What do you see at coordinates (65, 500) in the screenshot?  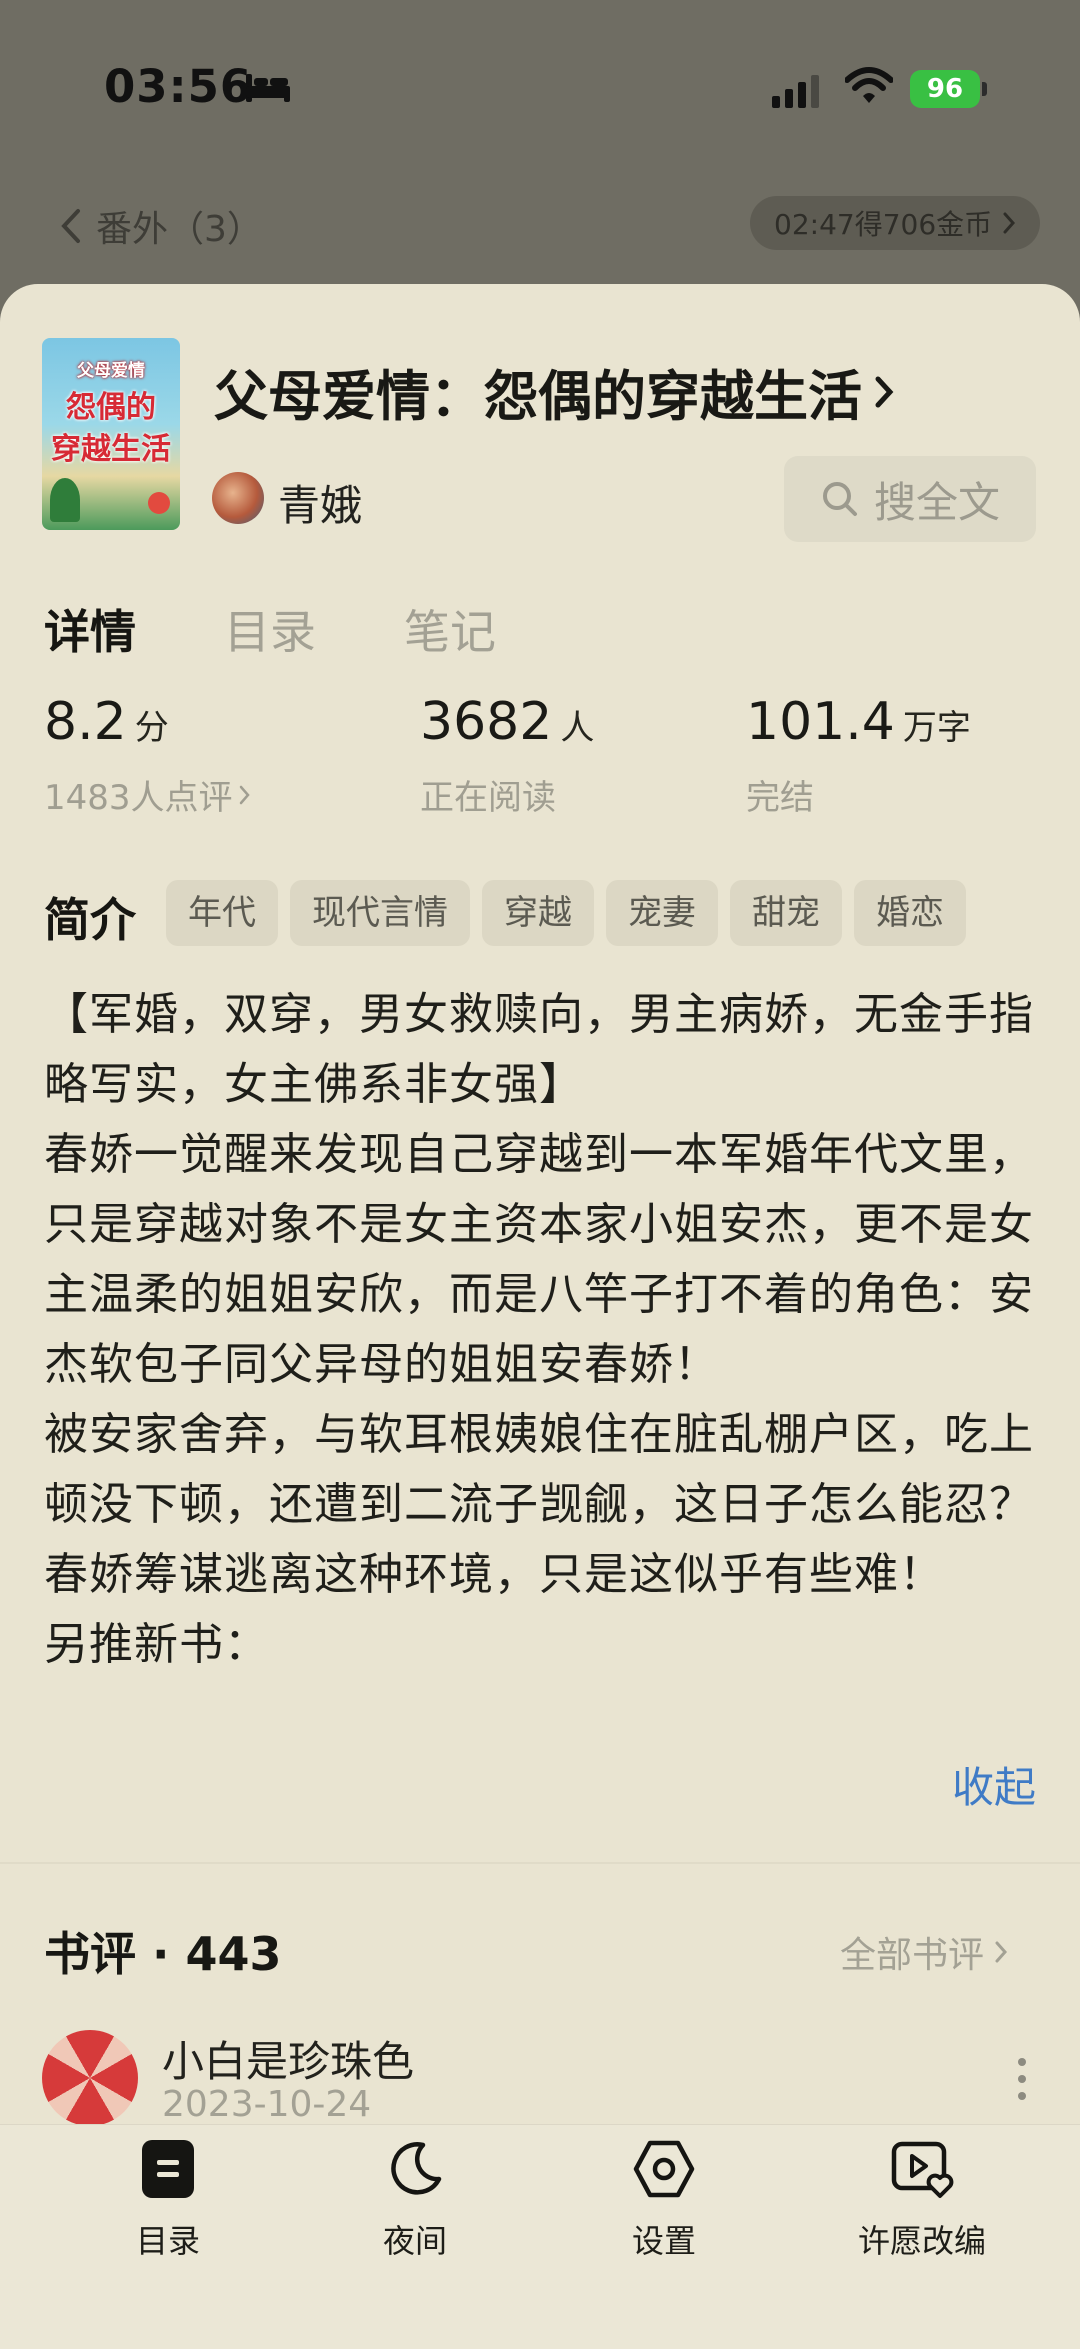 I see `cover-tree-art` at bounding box center [65, 500].